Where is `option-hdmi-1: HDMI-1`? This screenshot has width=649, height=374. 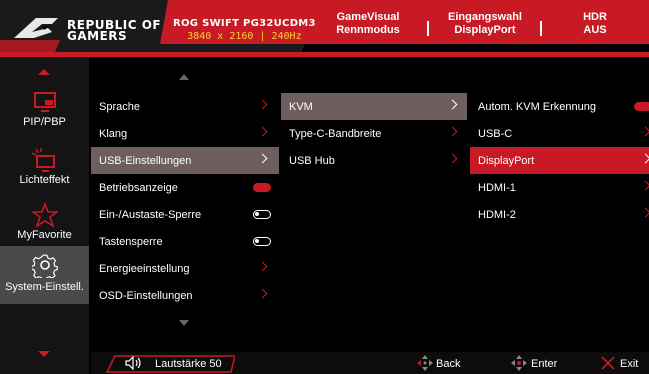 option-hdmi-1: HDMI-1 is located at coordinates (559, 187).